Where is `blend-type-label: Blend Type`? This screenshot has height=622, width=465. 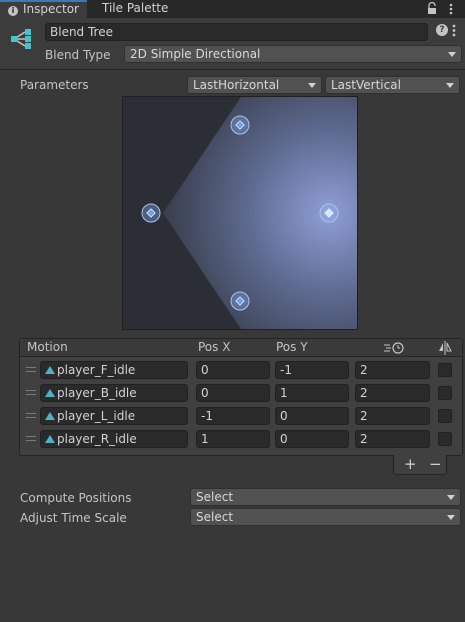 blend-type-label: Blend Type is located at coordinates (78, 55).